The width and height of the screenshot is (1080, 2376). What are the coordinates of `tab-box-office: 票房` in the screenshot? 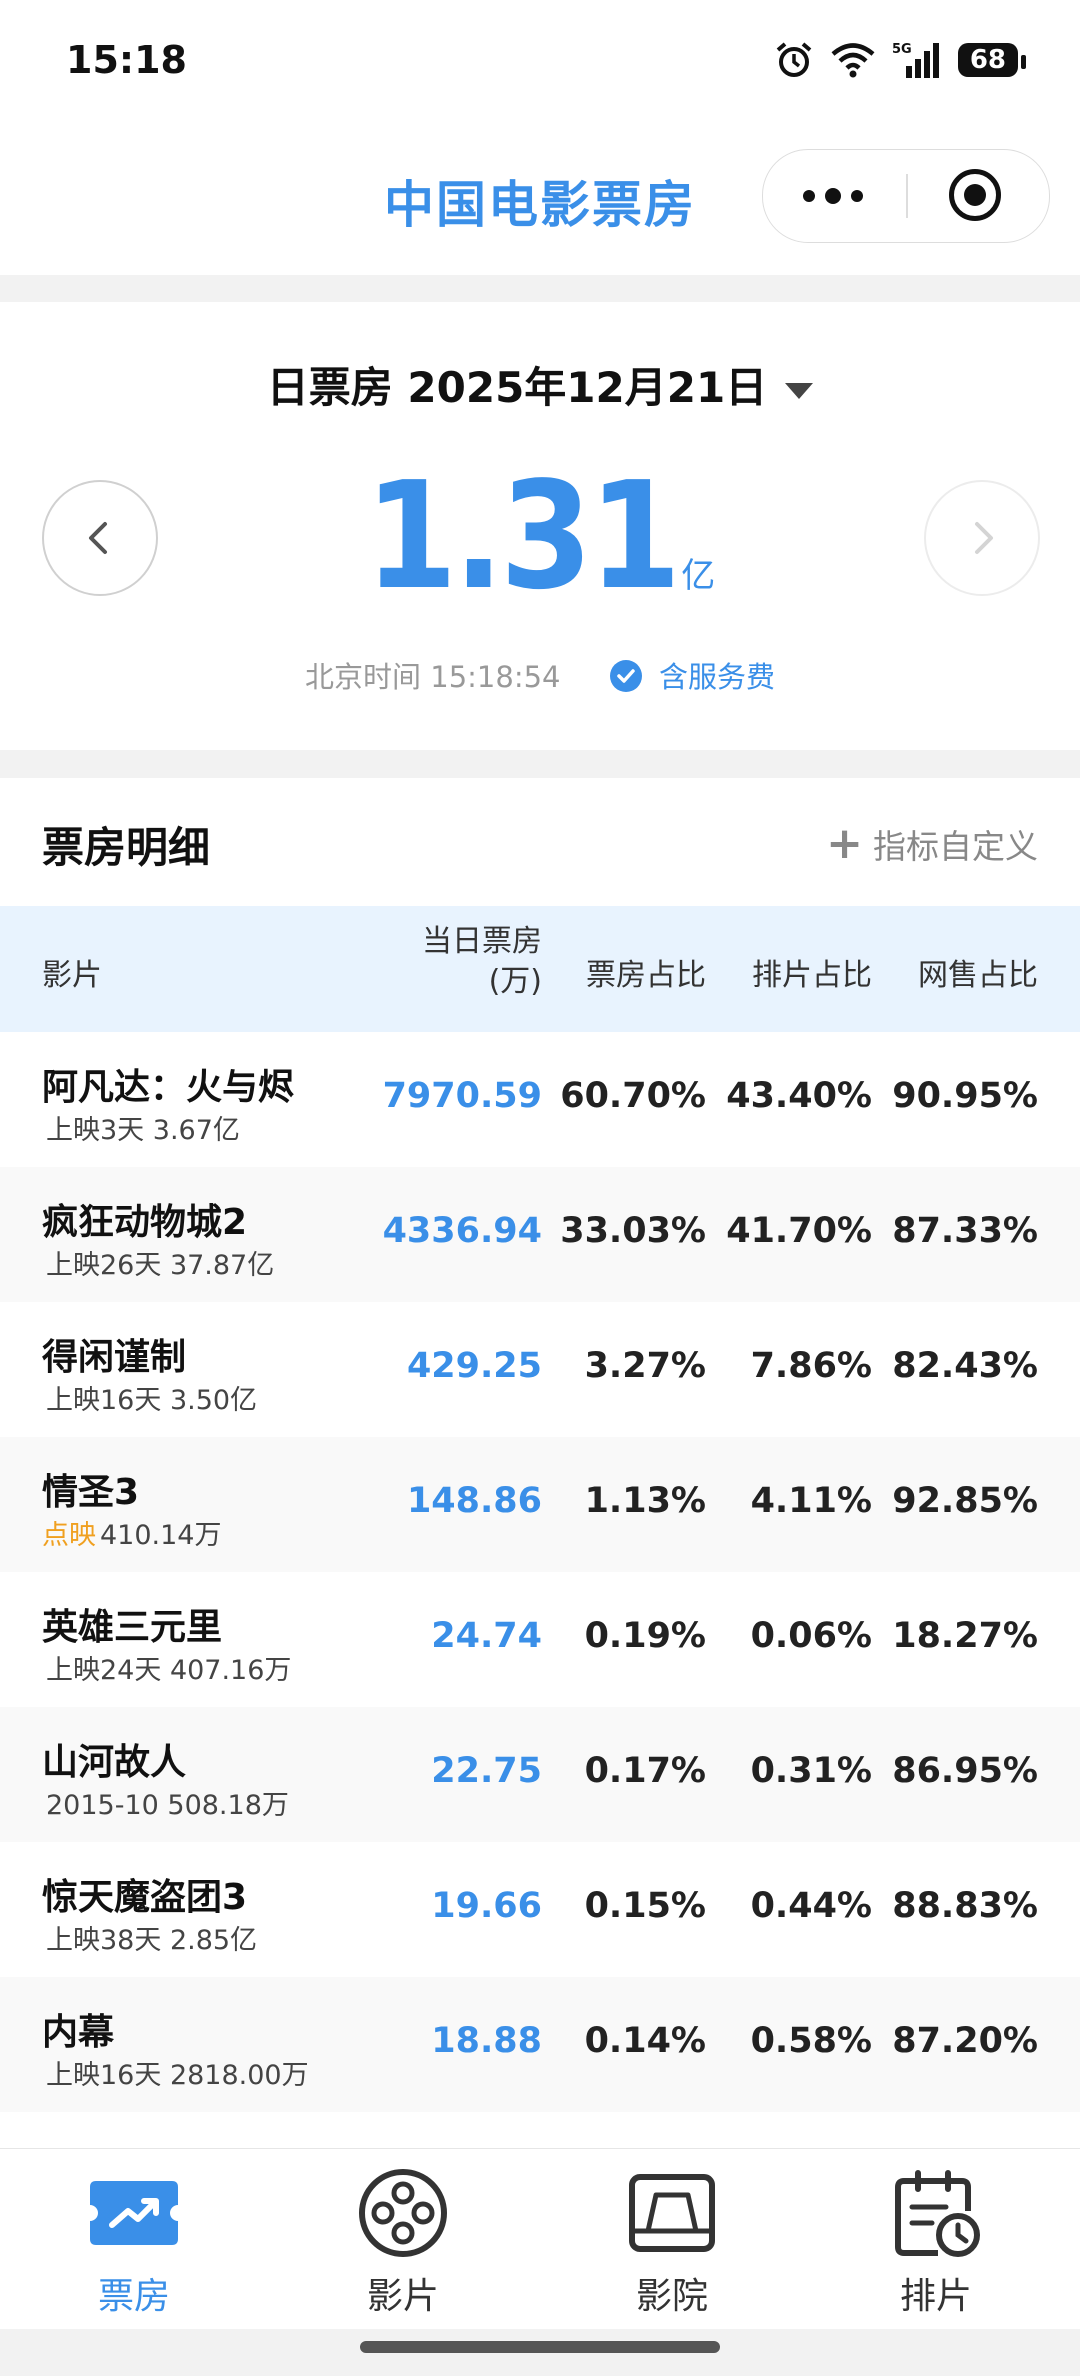 It's located at (134, 2243).